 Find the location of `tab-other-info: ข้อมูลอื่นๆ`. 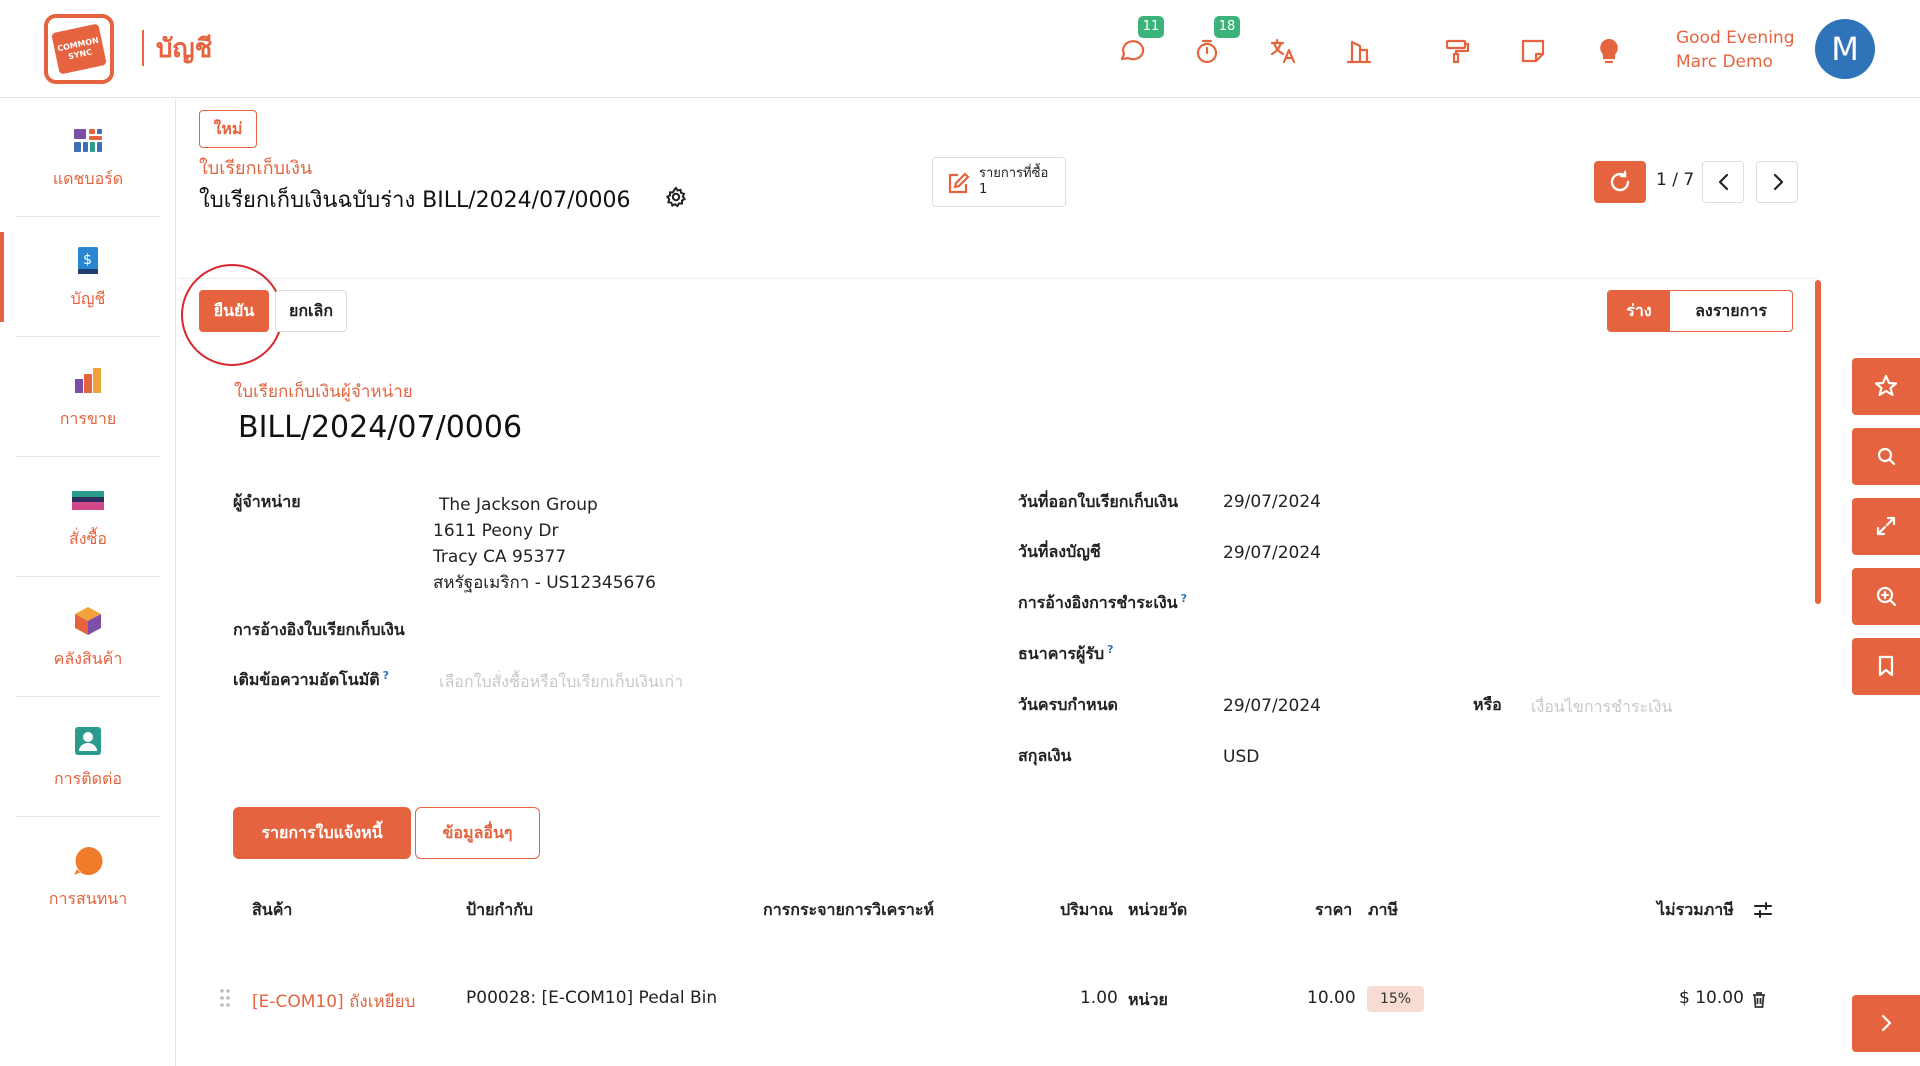

tab-other-info: ข้อมูลอื่นๆ is located at coordinates (477, 833).